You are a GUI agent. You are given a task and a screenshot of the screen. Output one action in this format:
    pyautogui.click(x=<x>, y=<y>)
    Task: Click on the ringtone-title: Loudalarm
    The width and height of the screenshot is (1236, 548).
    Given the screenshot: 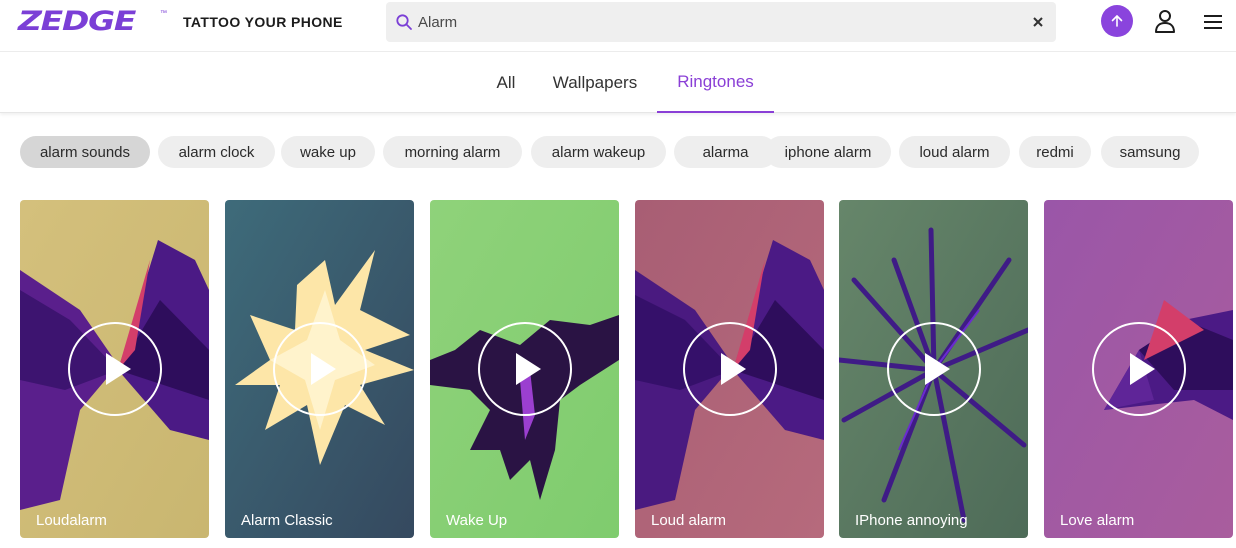 What is the action you would take?
    pyautogui.click(x=71, y=520)
    